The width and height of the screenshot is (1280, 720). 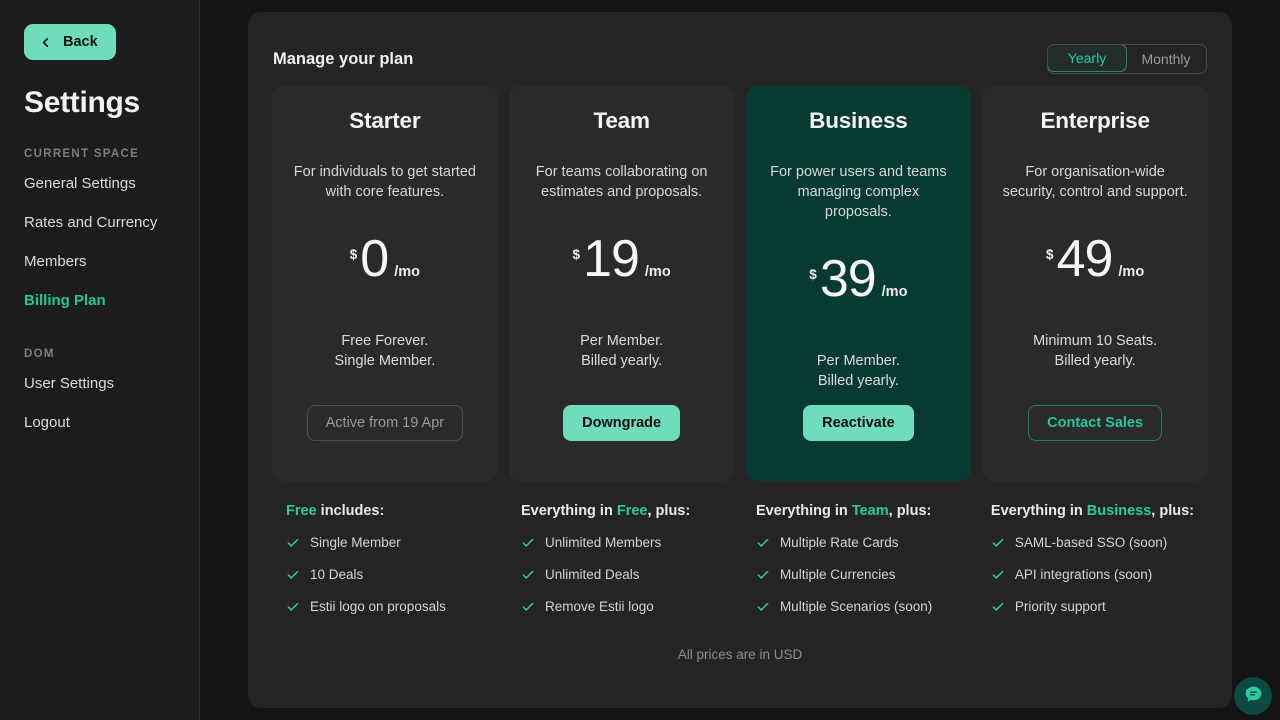 I want to click on plan-price: $49/mo, so click(x=1095, y=264).